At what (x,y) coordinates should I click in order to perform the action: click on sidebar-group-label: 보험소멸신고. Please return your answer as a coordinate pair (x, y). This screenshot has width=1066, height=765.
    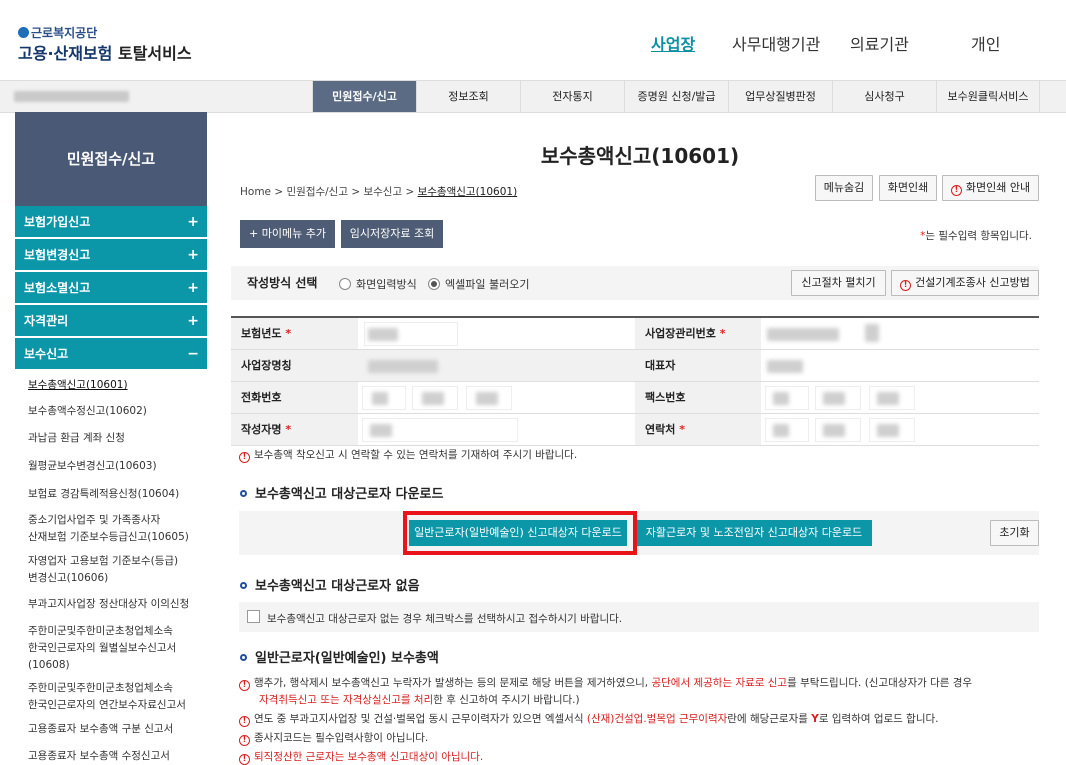
    Looking at the image, I should click on (57, 288).